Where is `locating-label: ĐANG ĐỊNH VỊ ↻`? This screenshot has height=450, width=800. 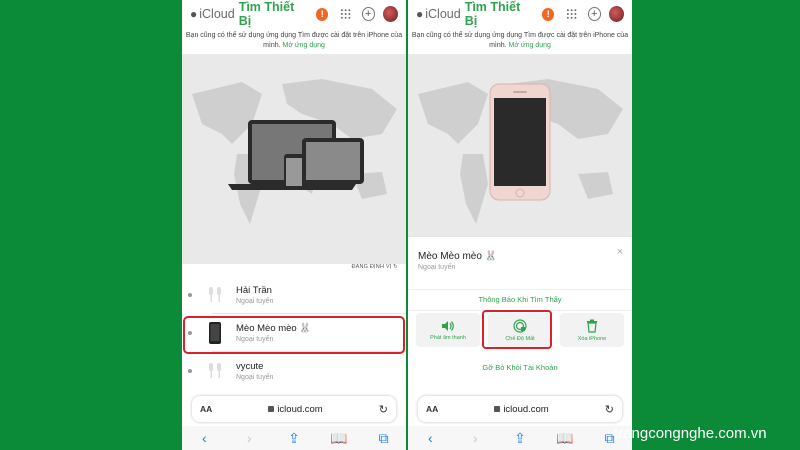
locating-label: ĐANG ĐỊNH VỊ ↻ is located at coordinates (374, 267).